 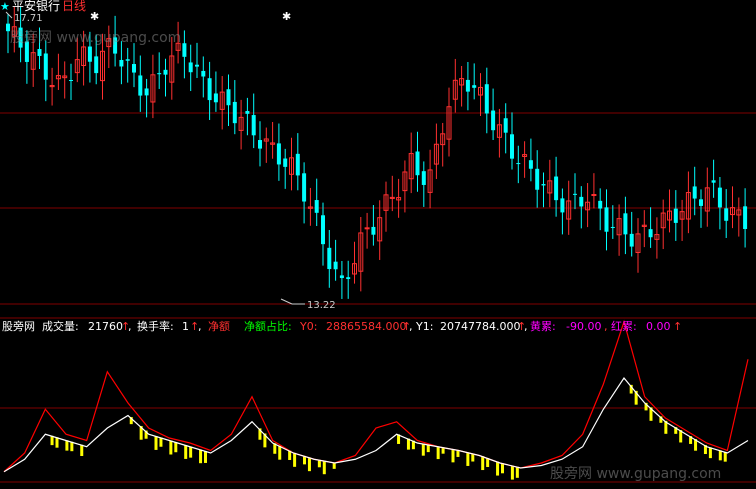 I want to click on stock-name: 平安银行, so click(x=36, y=6).